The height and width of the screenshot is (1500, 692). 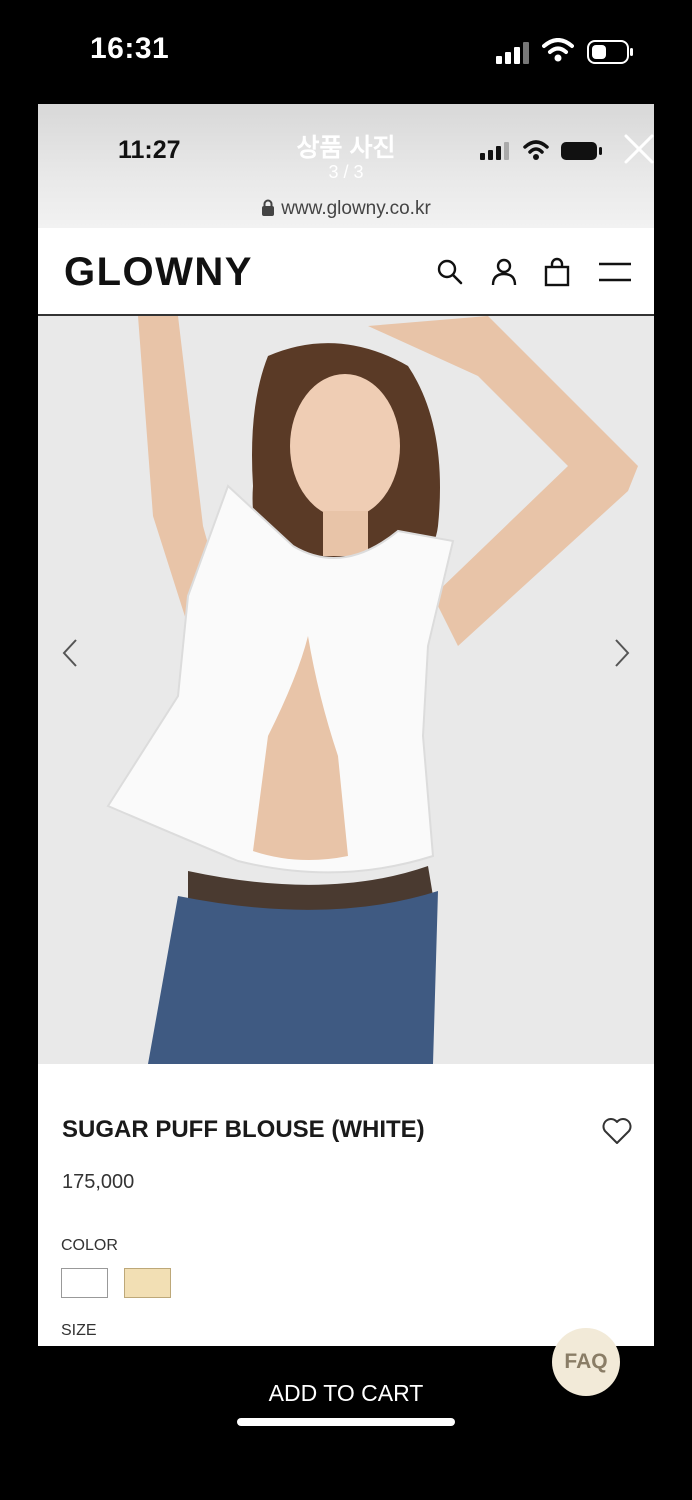 What do you see at coordinates (147, 1283) in the screenshot?
I see `color-swatch-beige` at bounding box center [147, 1283].